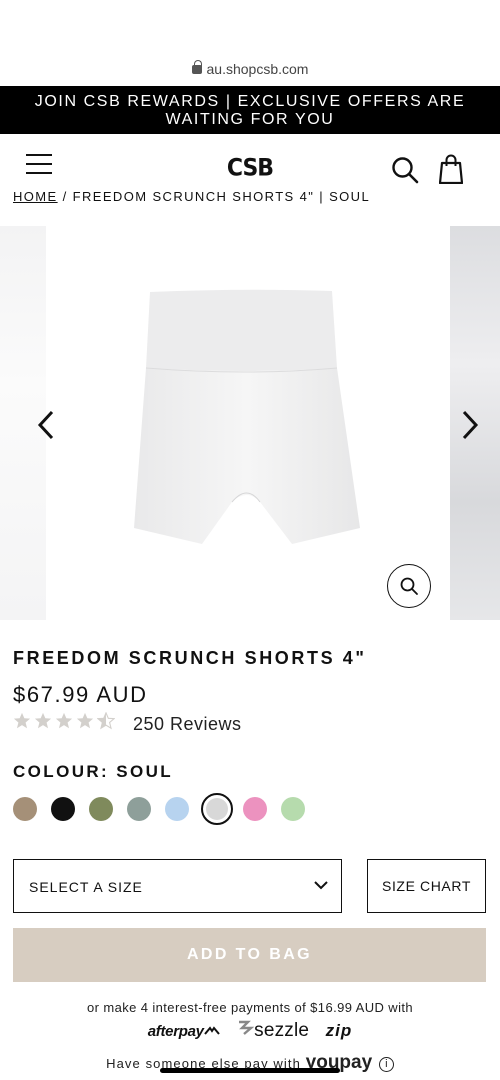 The height and width of the screenshot is (1080, 500). I want to click on search-icon, so click(405, 170).